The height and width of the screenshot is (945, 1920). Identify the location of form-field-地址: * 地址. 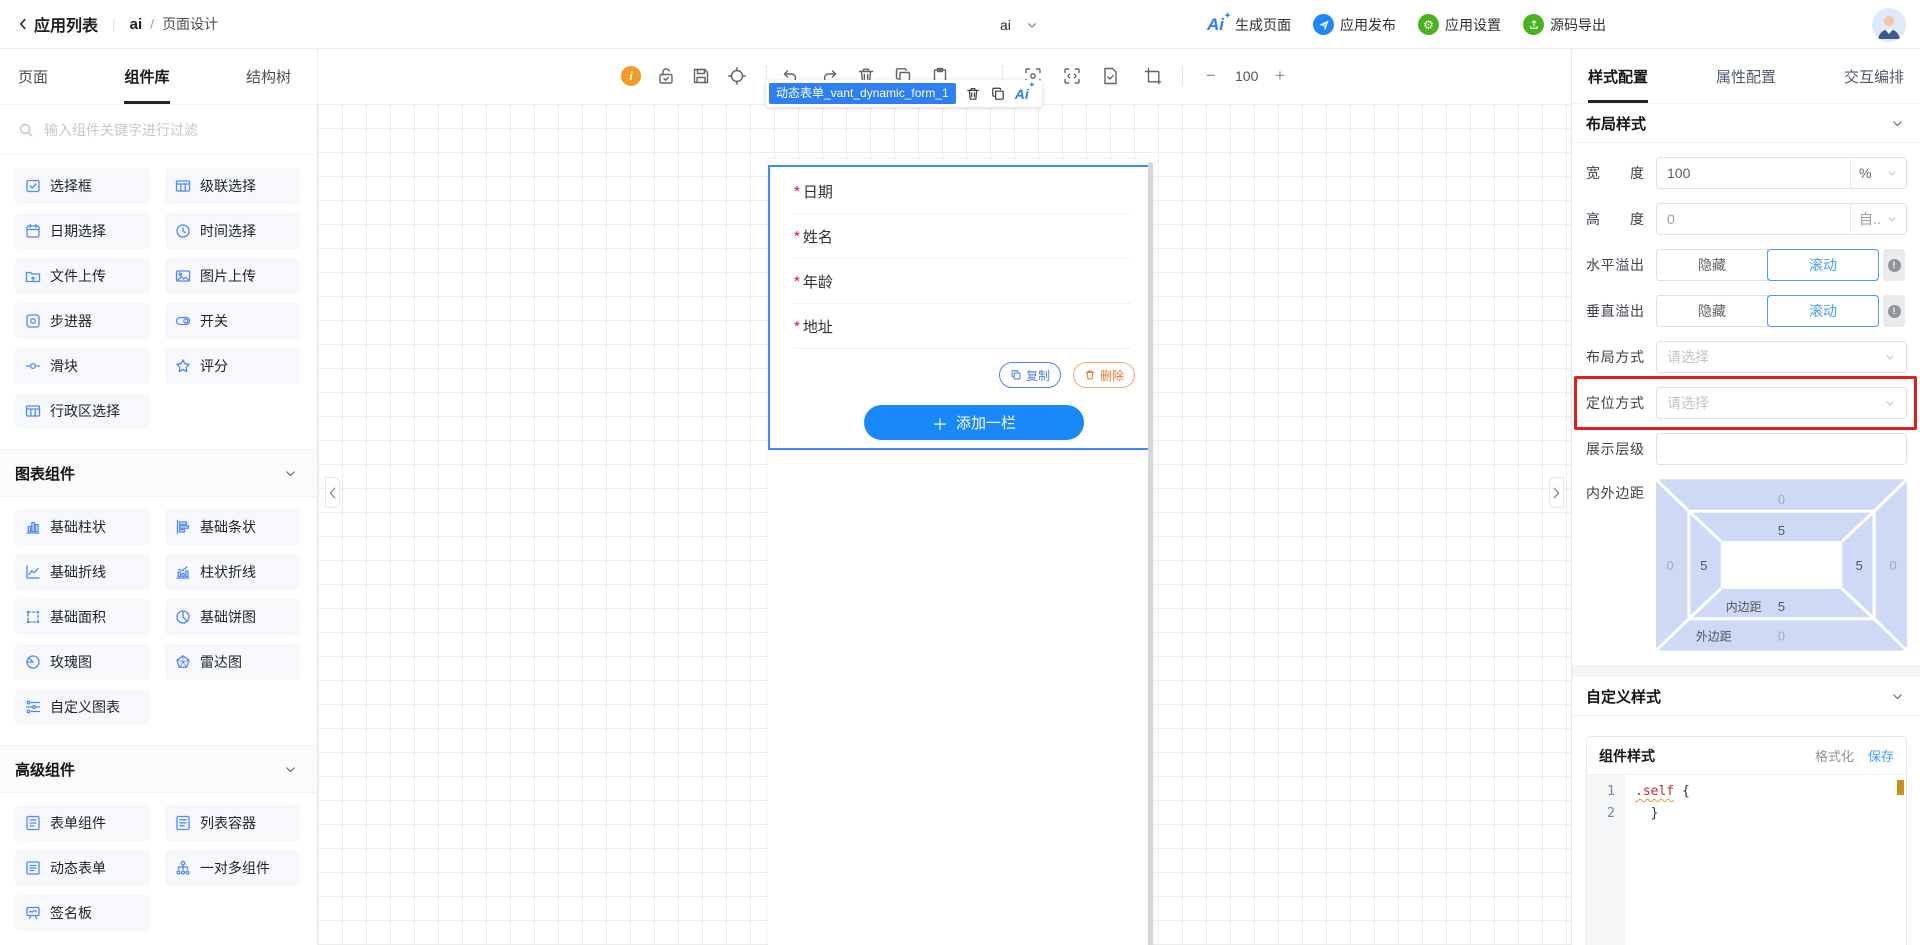
(962, 326).